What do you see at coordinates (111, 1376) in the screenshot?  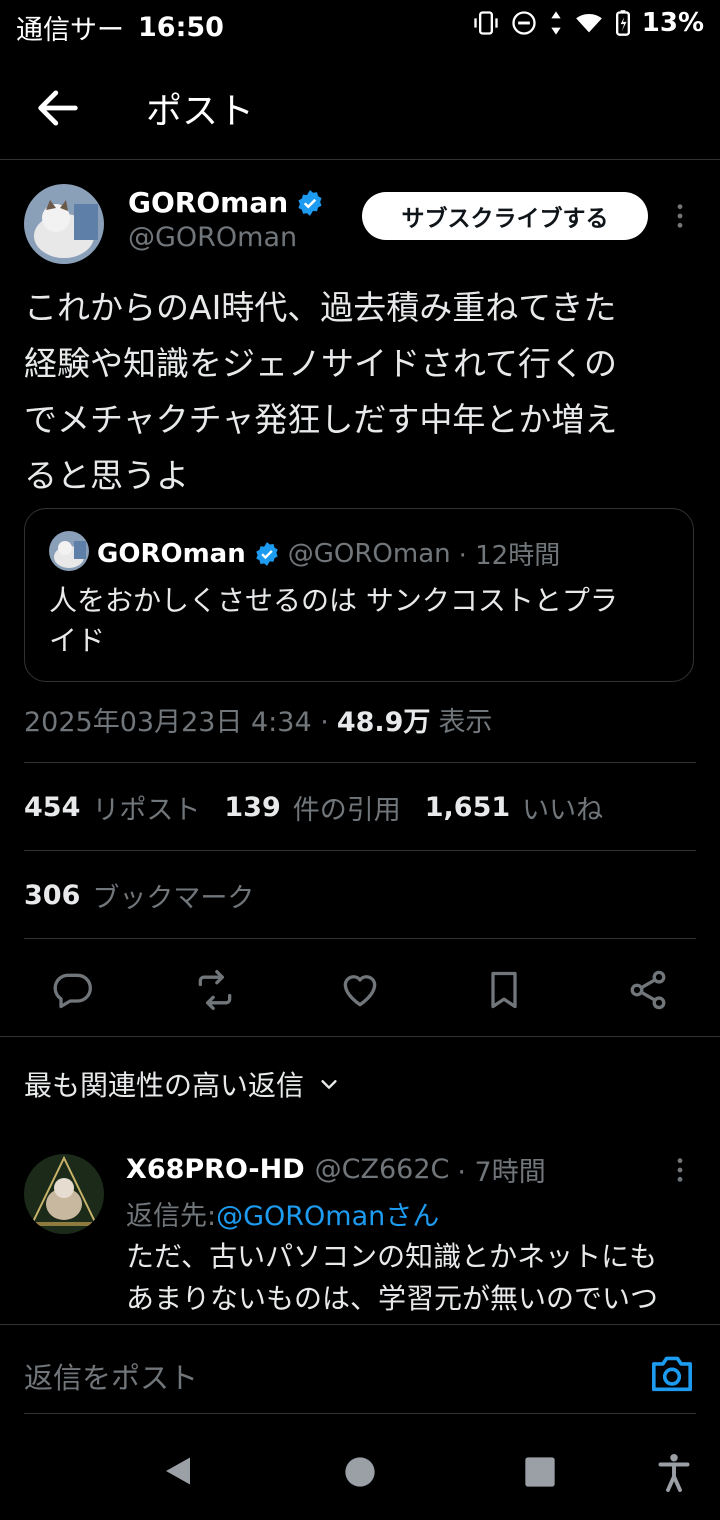 I see `reply-input: 返信をポスト` at bounding box center [111, 1376].